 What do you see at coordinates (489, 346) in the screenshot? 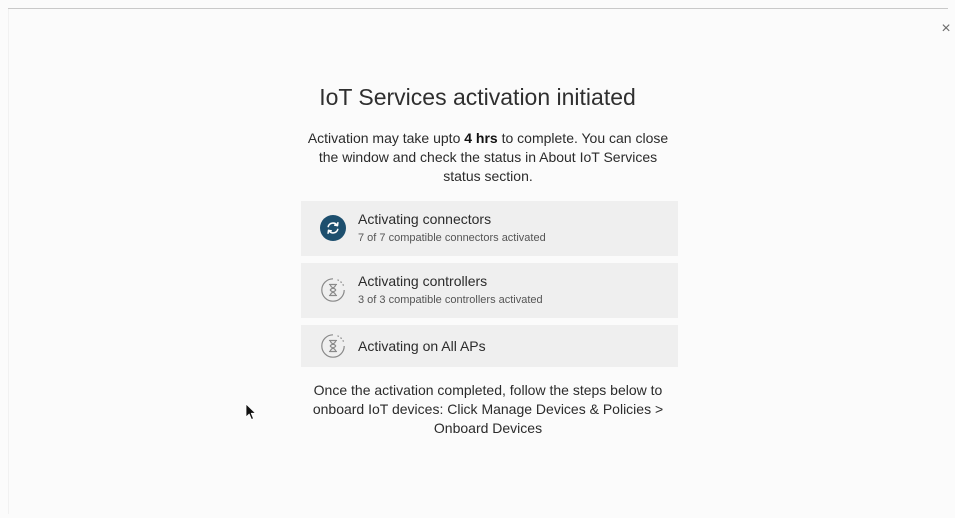
I see `step-activating-aps: Activating on All APs` at bounding box center [489, 346].